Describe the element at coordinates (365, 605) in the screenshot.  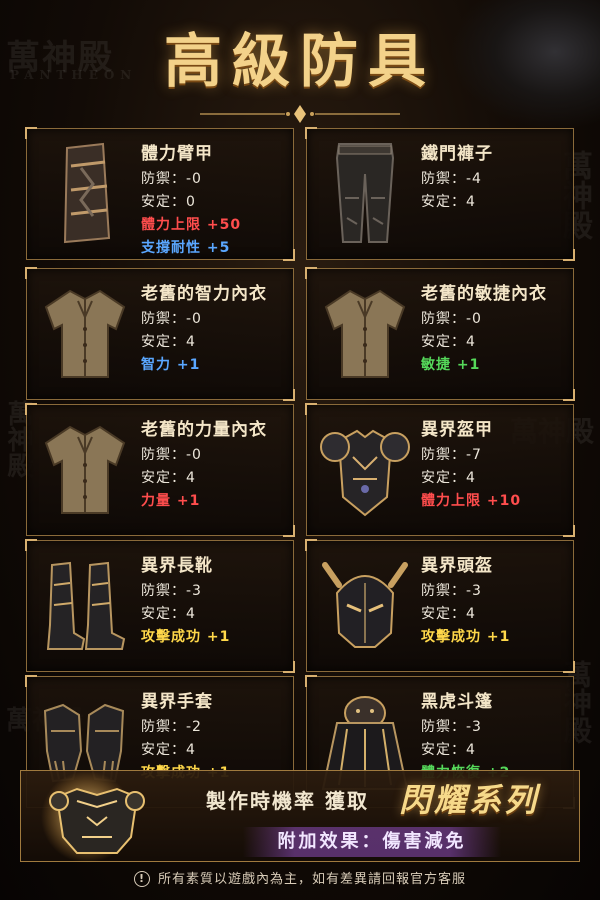
I see `helmet-icon` at that location.